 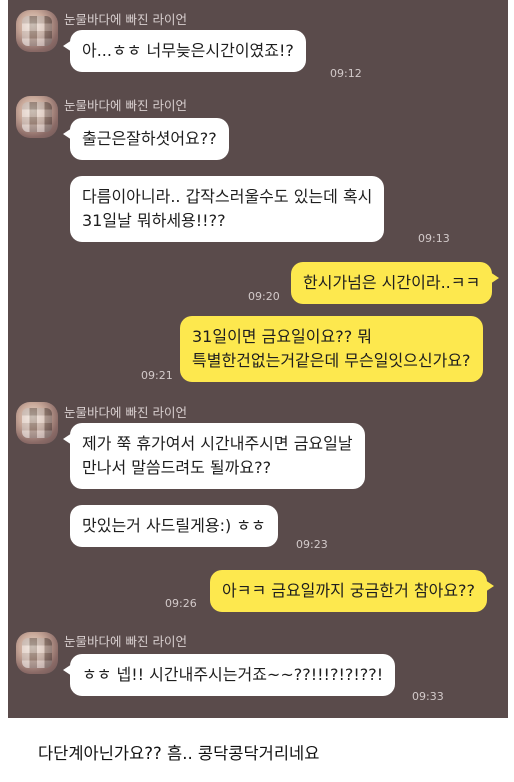 I want to click on message-timestamp: 09:21, so click(x=157, y=375).